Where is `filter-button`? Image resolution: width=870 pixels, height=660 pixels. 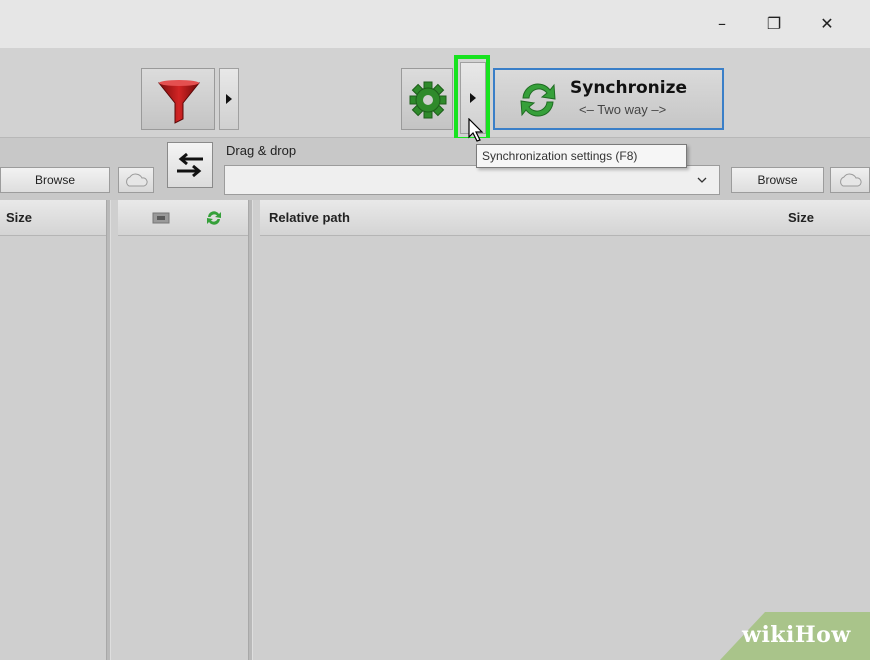
filter-button is located at coordinates (178, 99).